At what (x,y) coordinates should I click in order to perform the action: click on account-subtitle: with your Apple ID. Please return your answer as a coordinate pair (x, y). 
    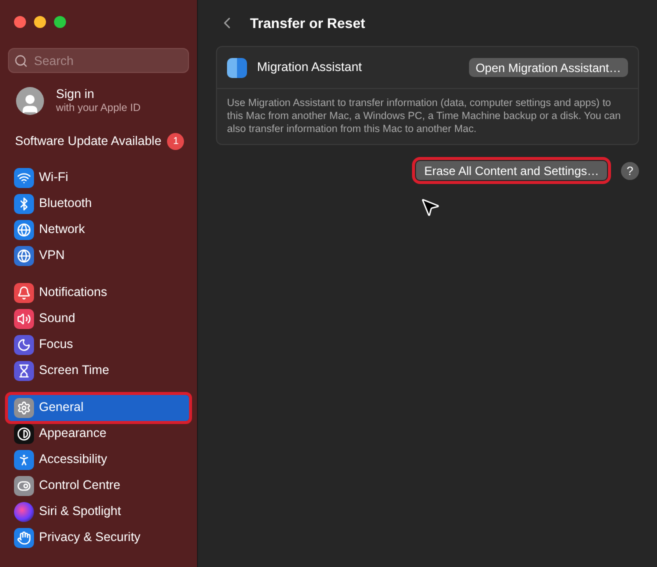
    Looking at the image, I should click on (98, 108).